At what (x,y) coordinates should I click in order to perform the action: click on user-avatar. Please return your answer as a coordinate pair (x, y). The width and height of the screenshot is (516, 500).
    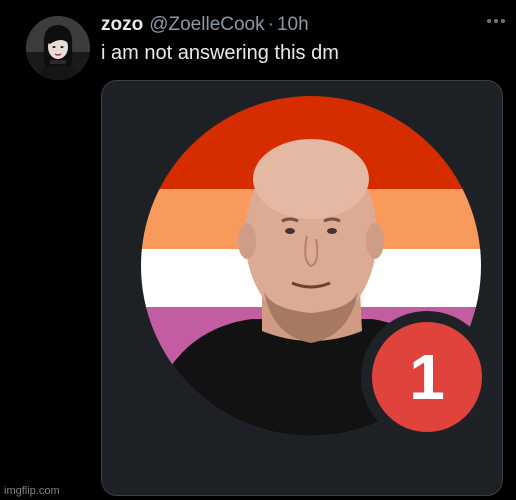
    Looking at the image, I should click on (58, 48).